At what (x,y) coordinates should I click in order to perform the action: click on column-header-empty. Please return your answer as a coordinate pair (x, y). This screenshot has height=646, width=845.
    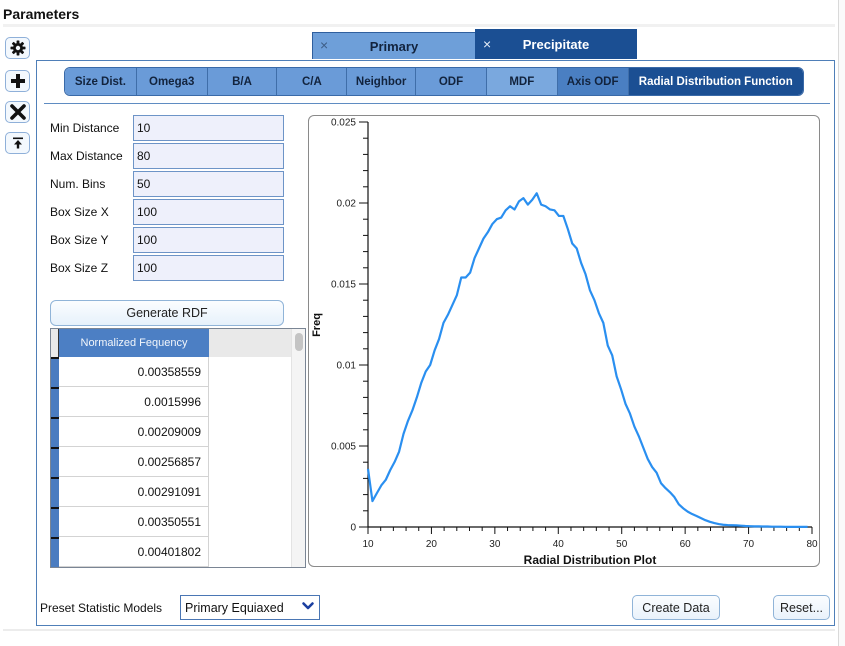
    Looking at the image, I should click on (250, 343).